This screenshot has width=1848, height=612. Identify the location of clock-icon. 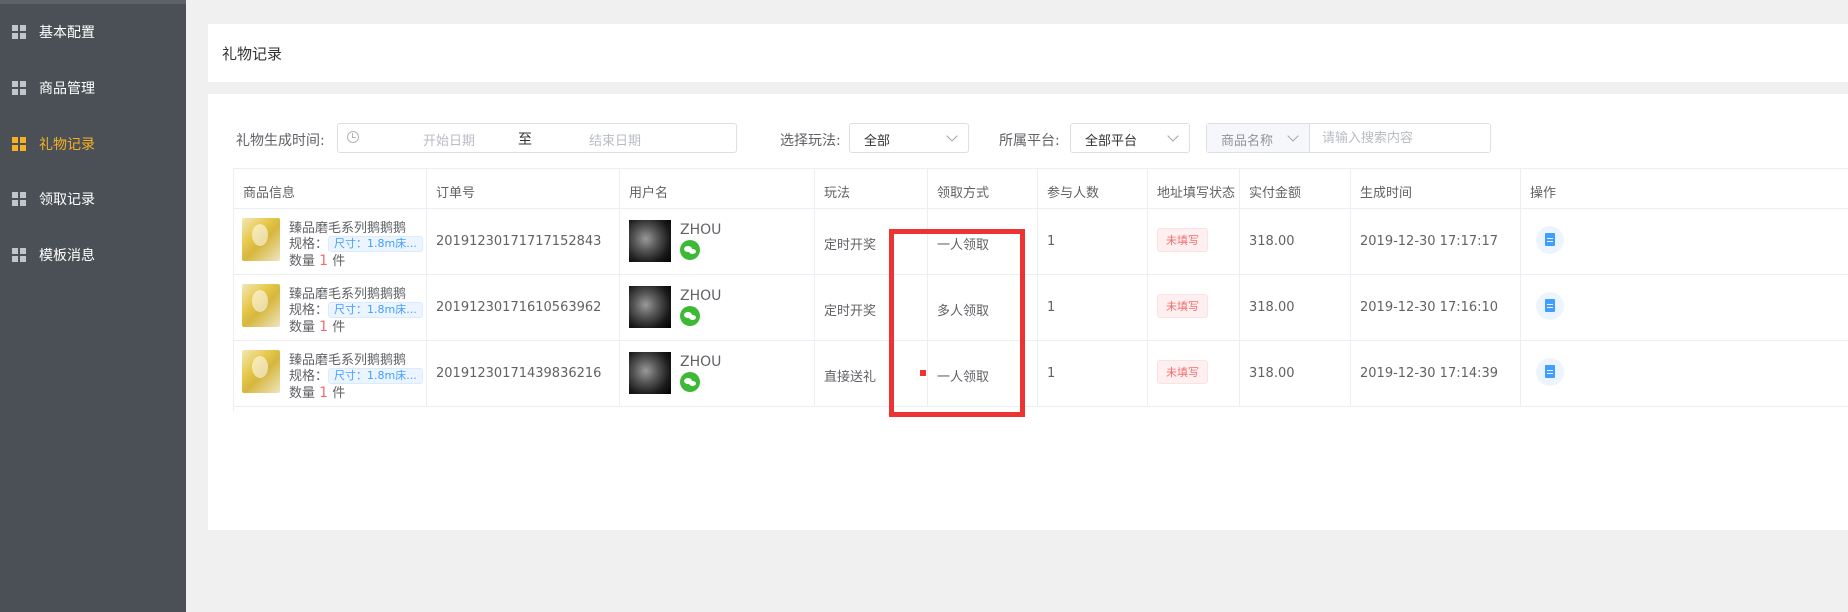
(353, 137).